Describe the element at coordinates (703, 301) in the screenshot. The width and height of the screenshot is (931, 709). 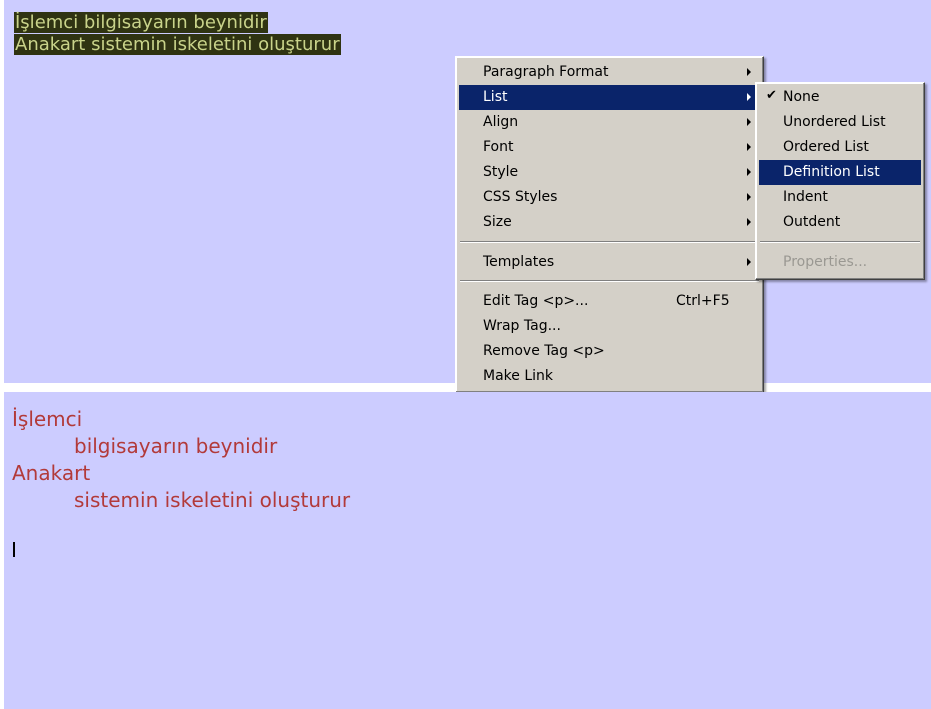
I see `shortcut-label: Ctrl+F5` at that location.